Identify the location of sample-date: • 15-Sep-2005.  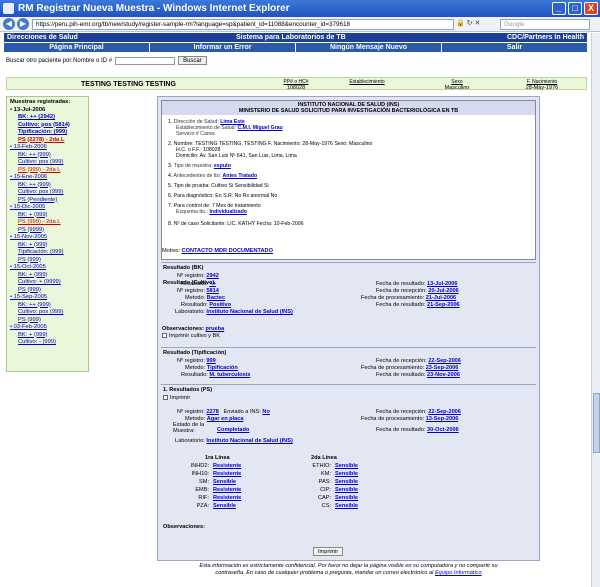
(47, 298).